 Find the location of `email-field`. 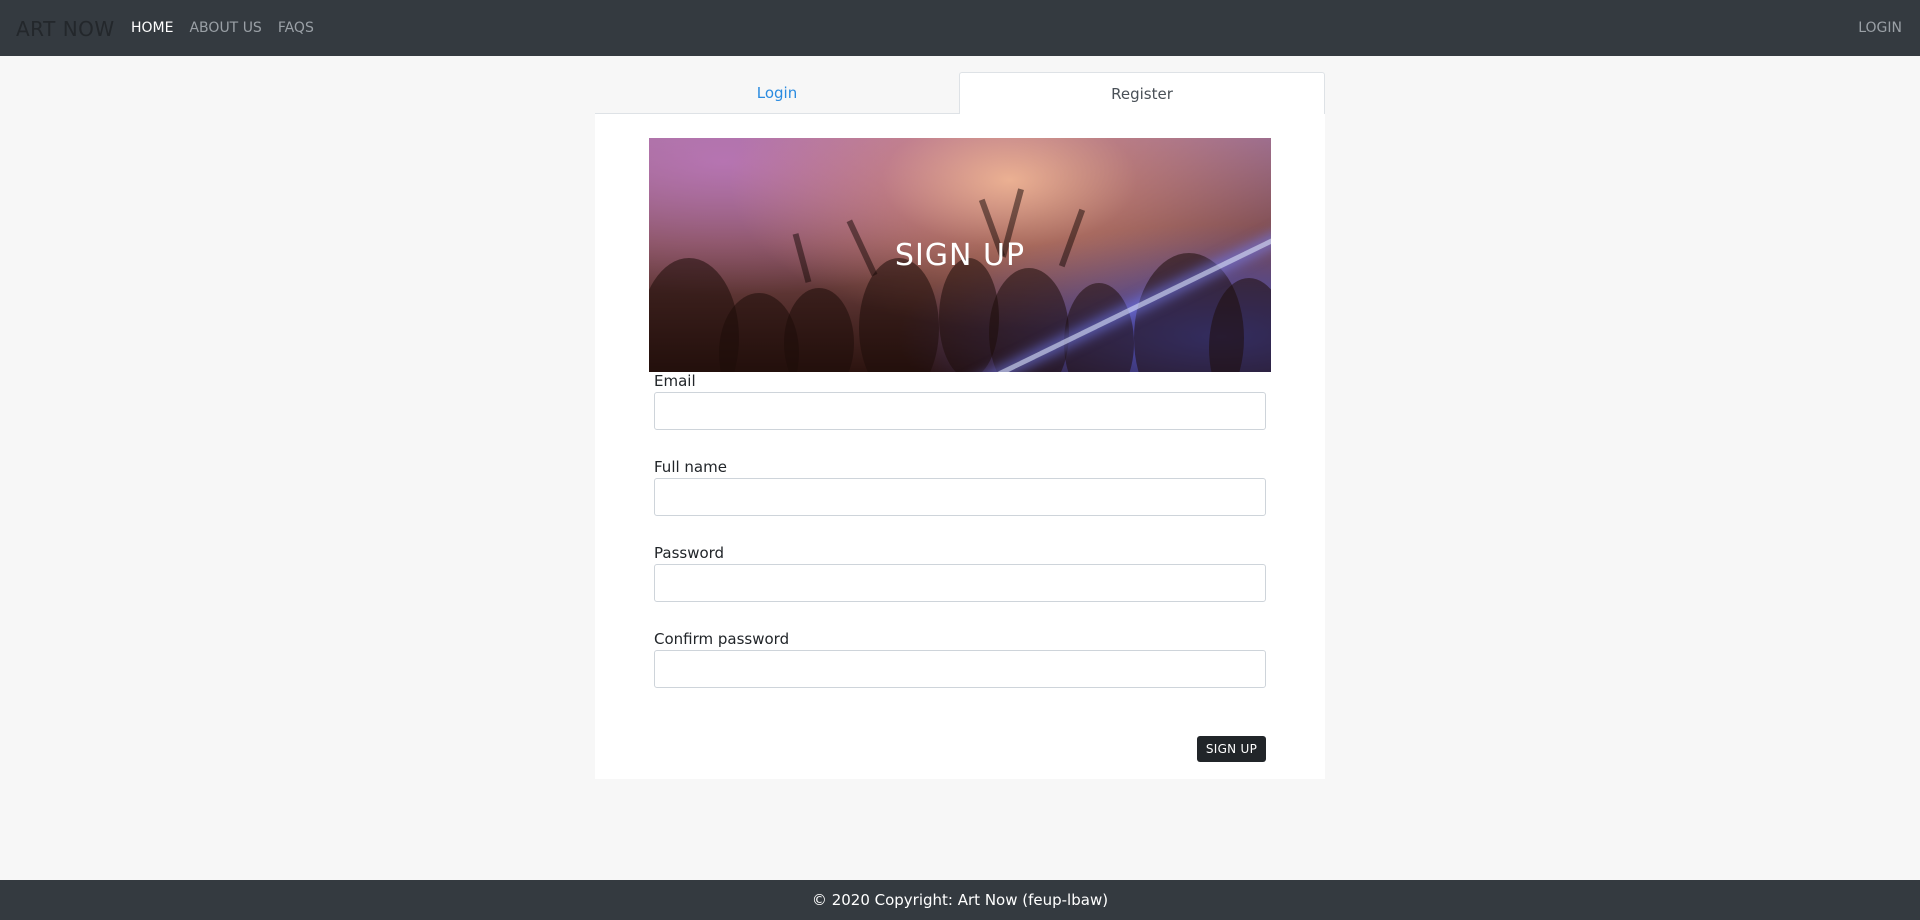

email-field is located at coordinates (960, 411).